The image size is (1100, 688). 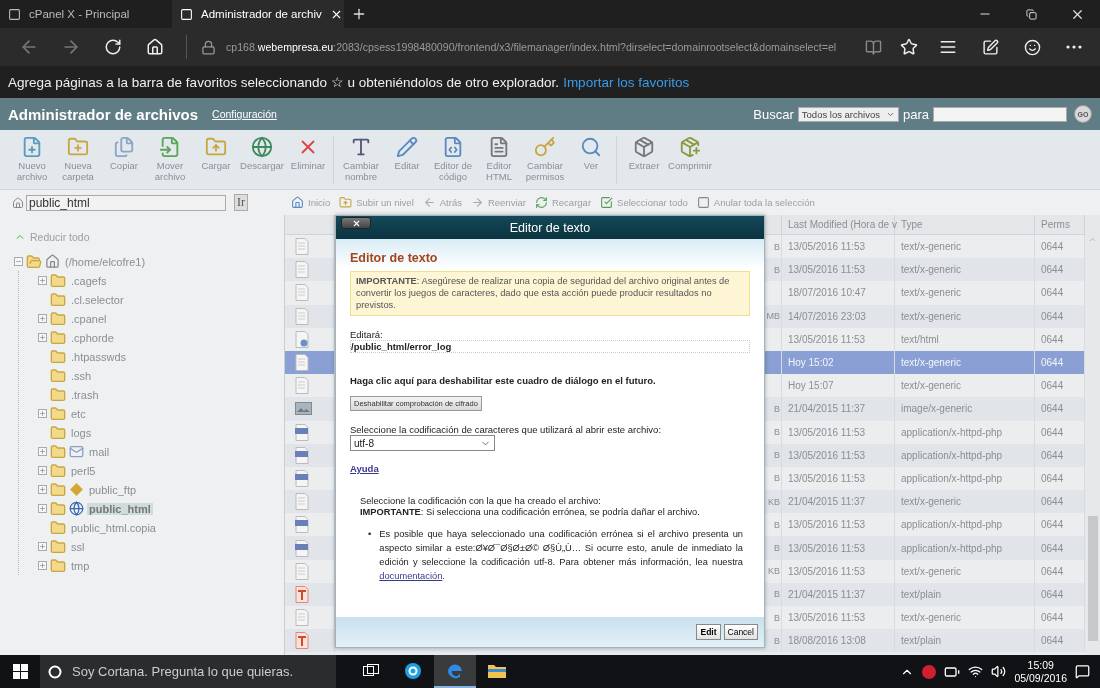 I want to click on page-title: Administrador de archivos, so click(x=103, y=114).